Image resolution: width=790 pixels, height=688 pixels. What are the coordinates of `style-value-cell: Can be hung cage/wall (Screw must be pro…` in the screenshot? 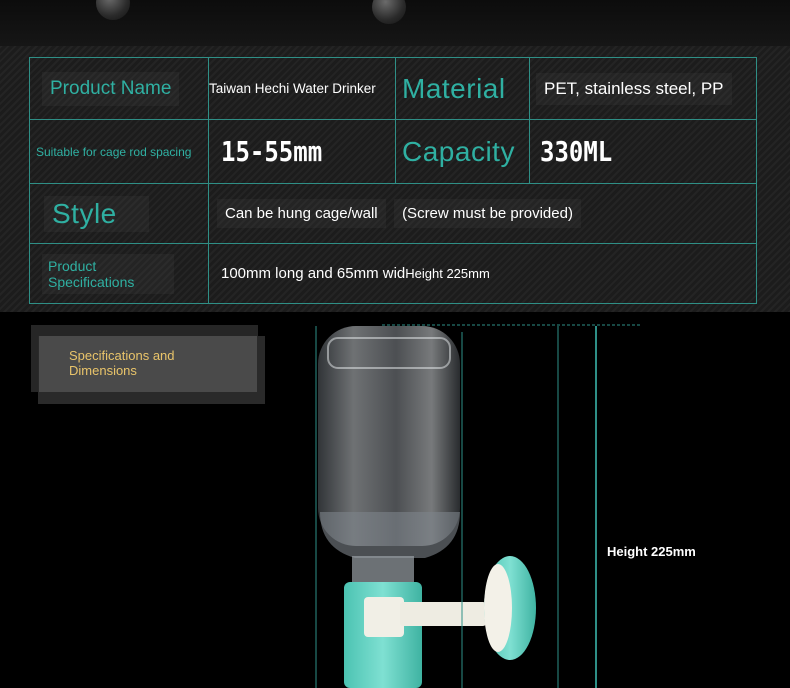 It's located at (482, 213).